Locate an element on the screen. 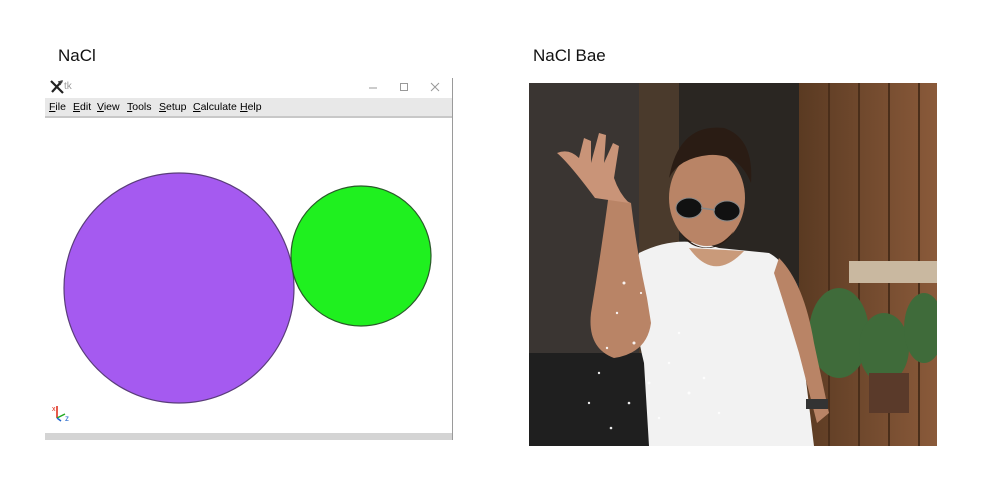 The width and height of the screenshot is (1005, 491). maximize-icon is located at coordinates (404, 88).